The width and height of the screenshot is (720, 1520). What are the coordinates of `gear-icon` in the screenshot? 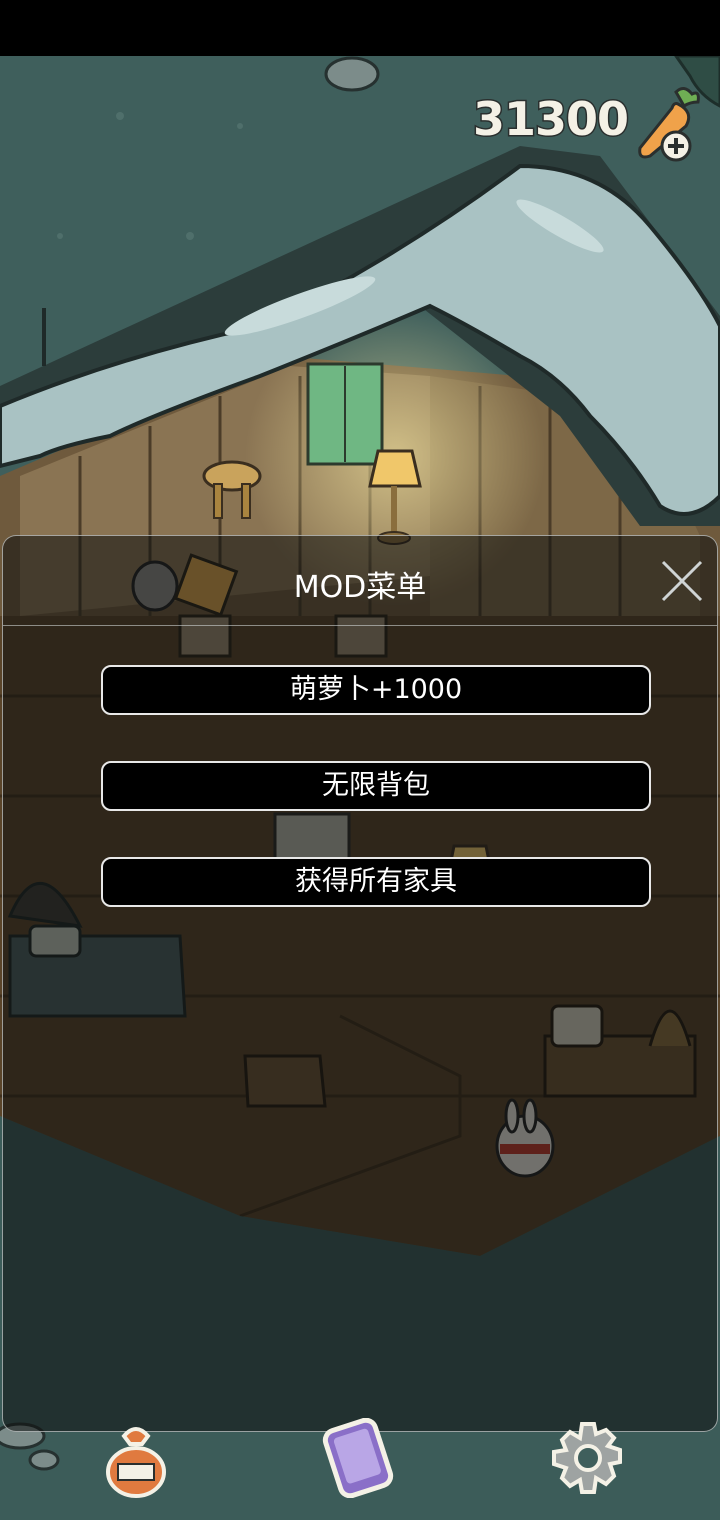 It's located at (588, 1460).